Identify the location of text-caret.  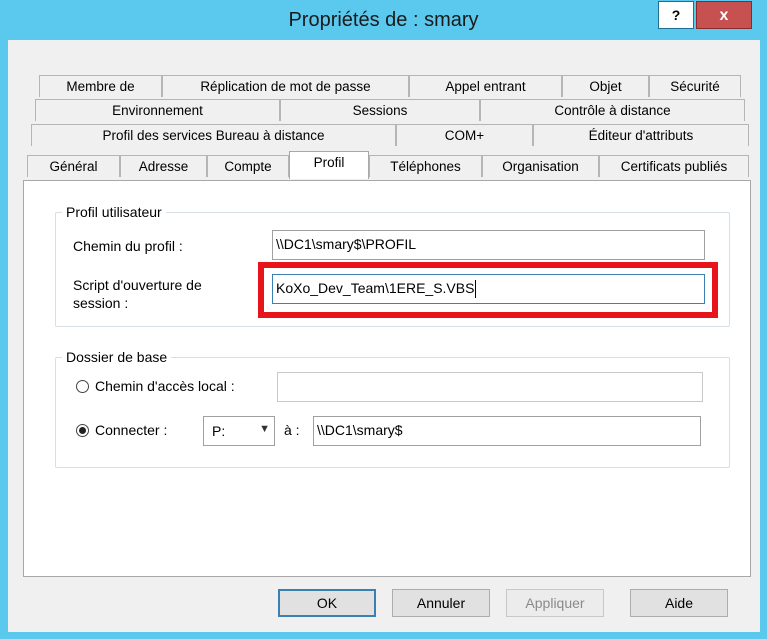
(476, 289).